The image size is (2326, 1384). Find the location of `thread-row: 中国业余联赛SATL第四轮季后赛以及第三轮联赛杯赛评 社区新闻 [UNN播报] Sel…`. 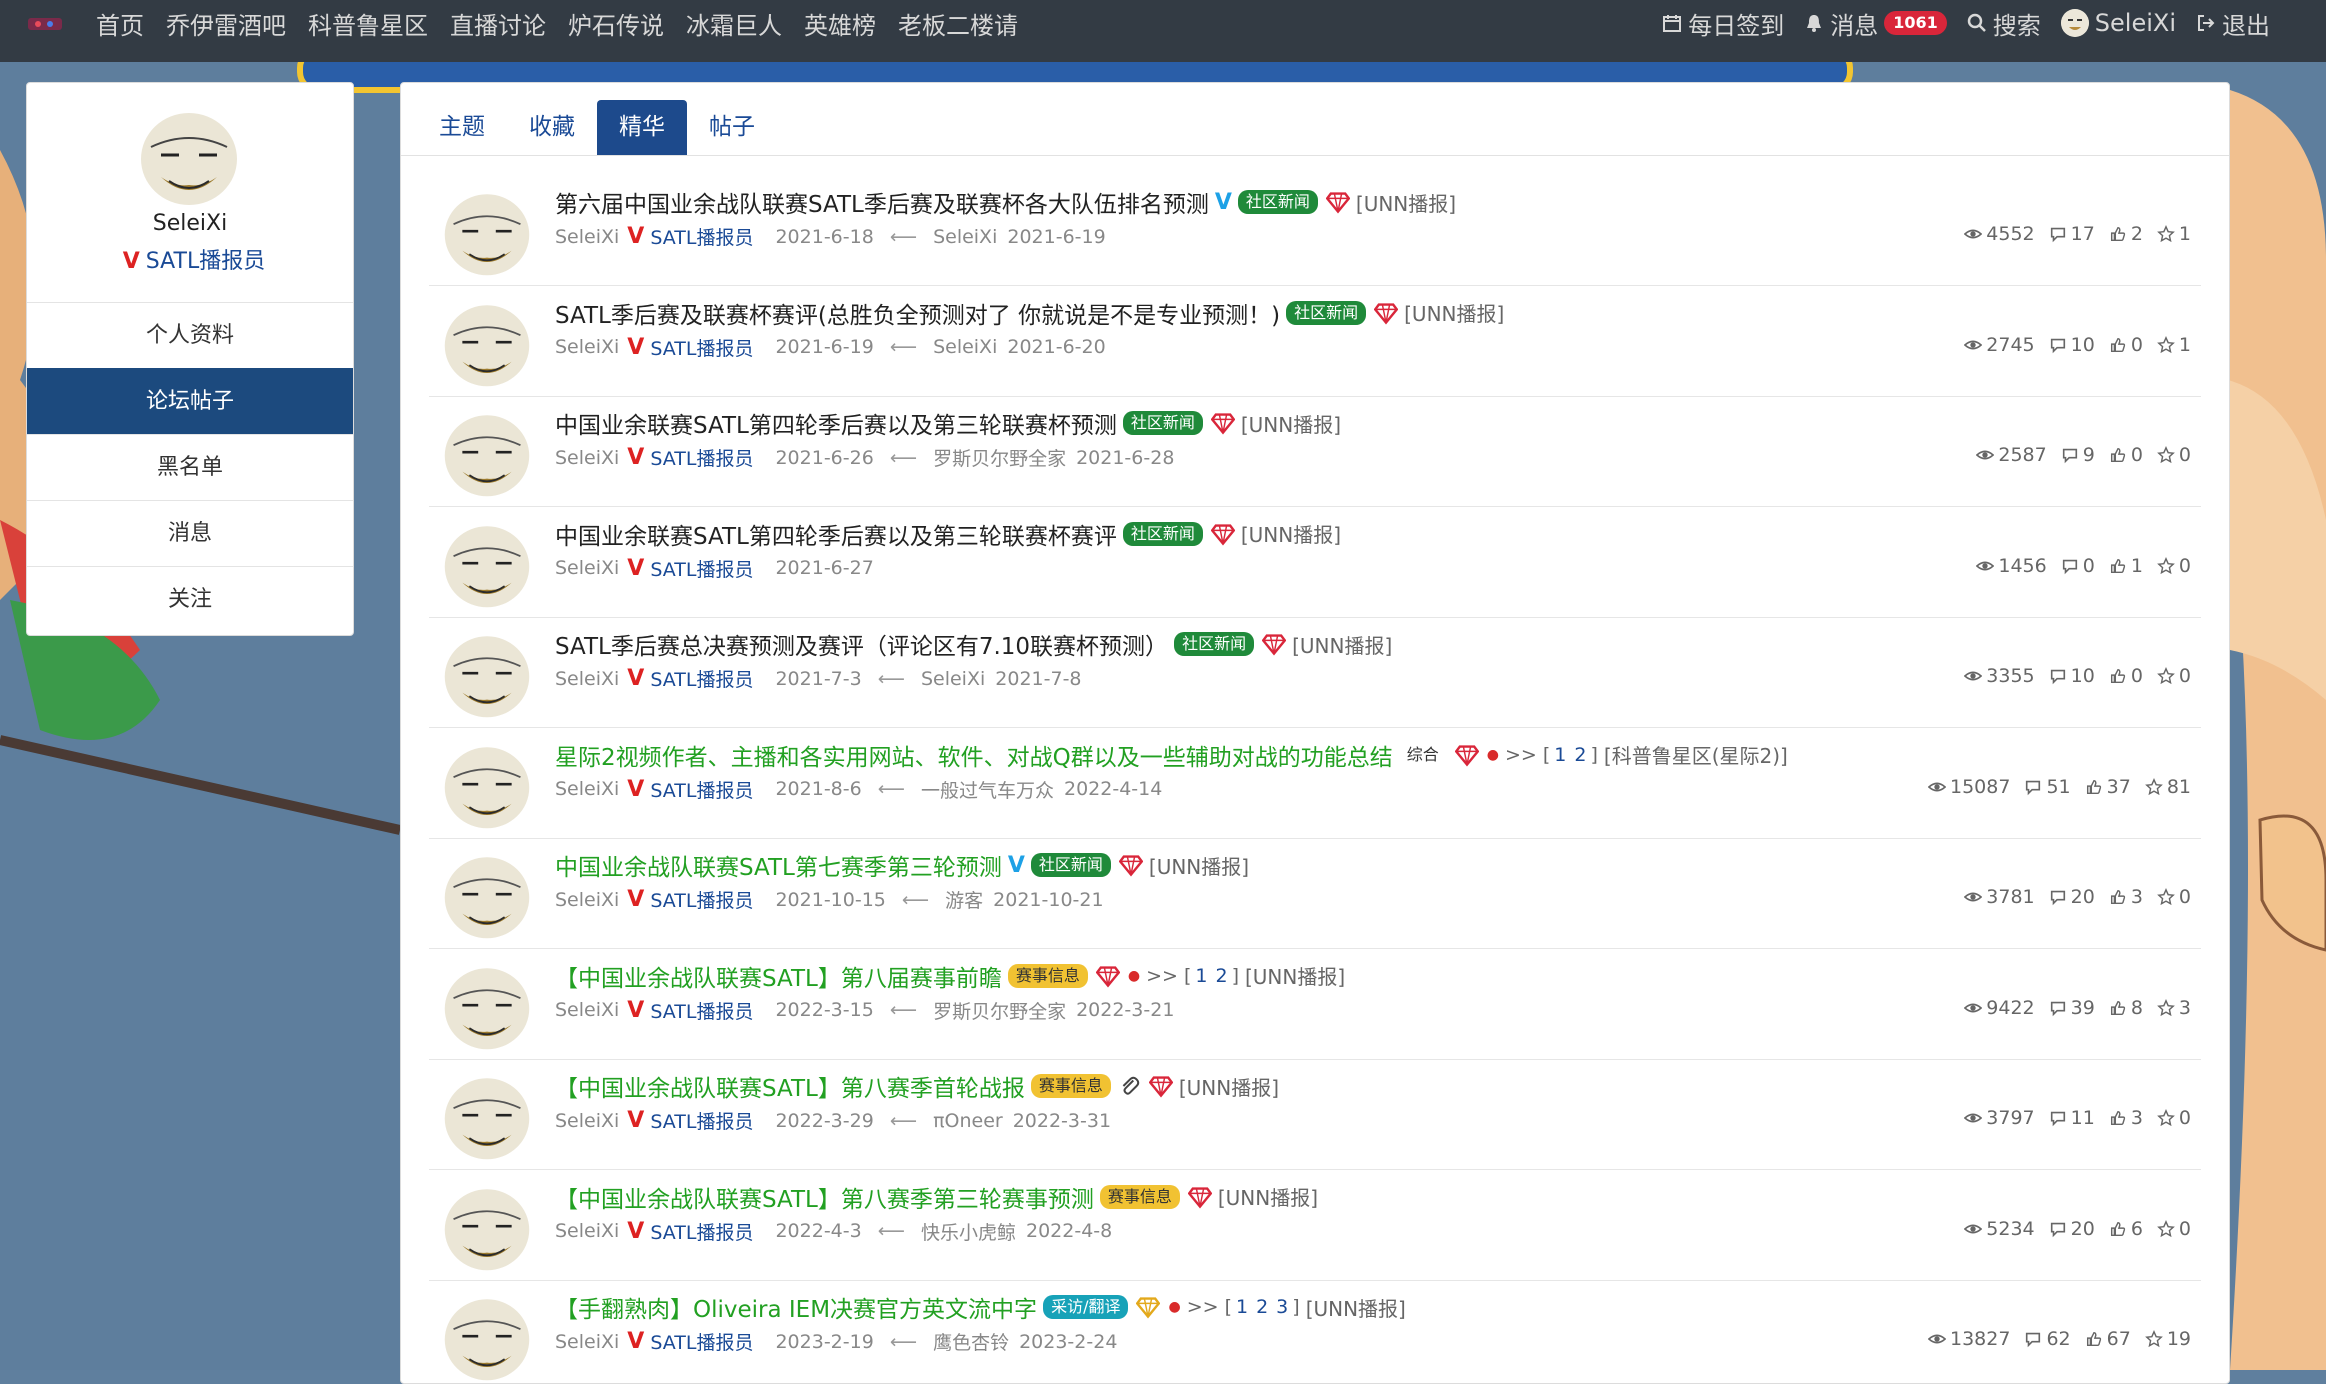

thread-row: 中国业余联赛SATL第四轮季后赛以及第三轮联赛杯赛评 社区新闻 [UNN播报] Sel… is located at coordinates (1315, 562).